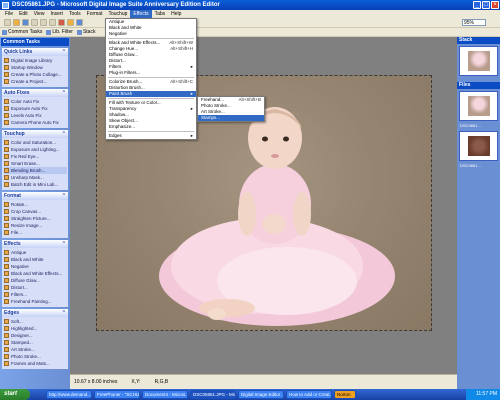  Describe the element at coordinates (477, 5) in the screenshot. I see `minimize-button: _` at that location.